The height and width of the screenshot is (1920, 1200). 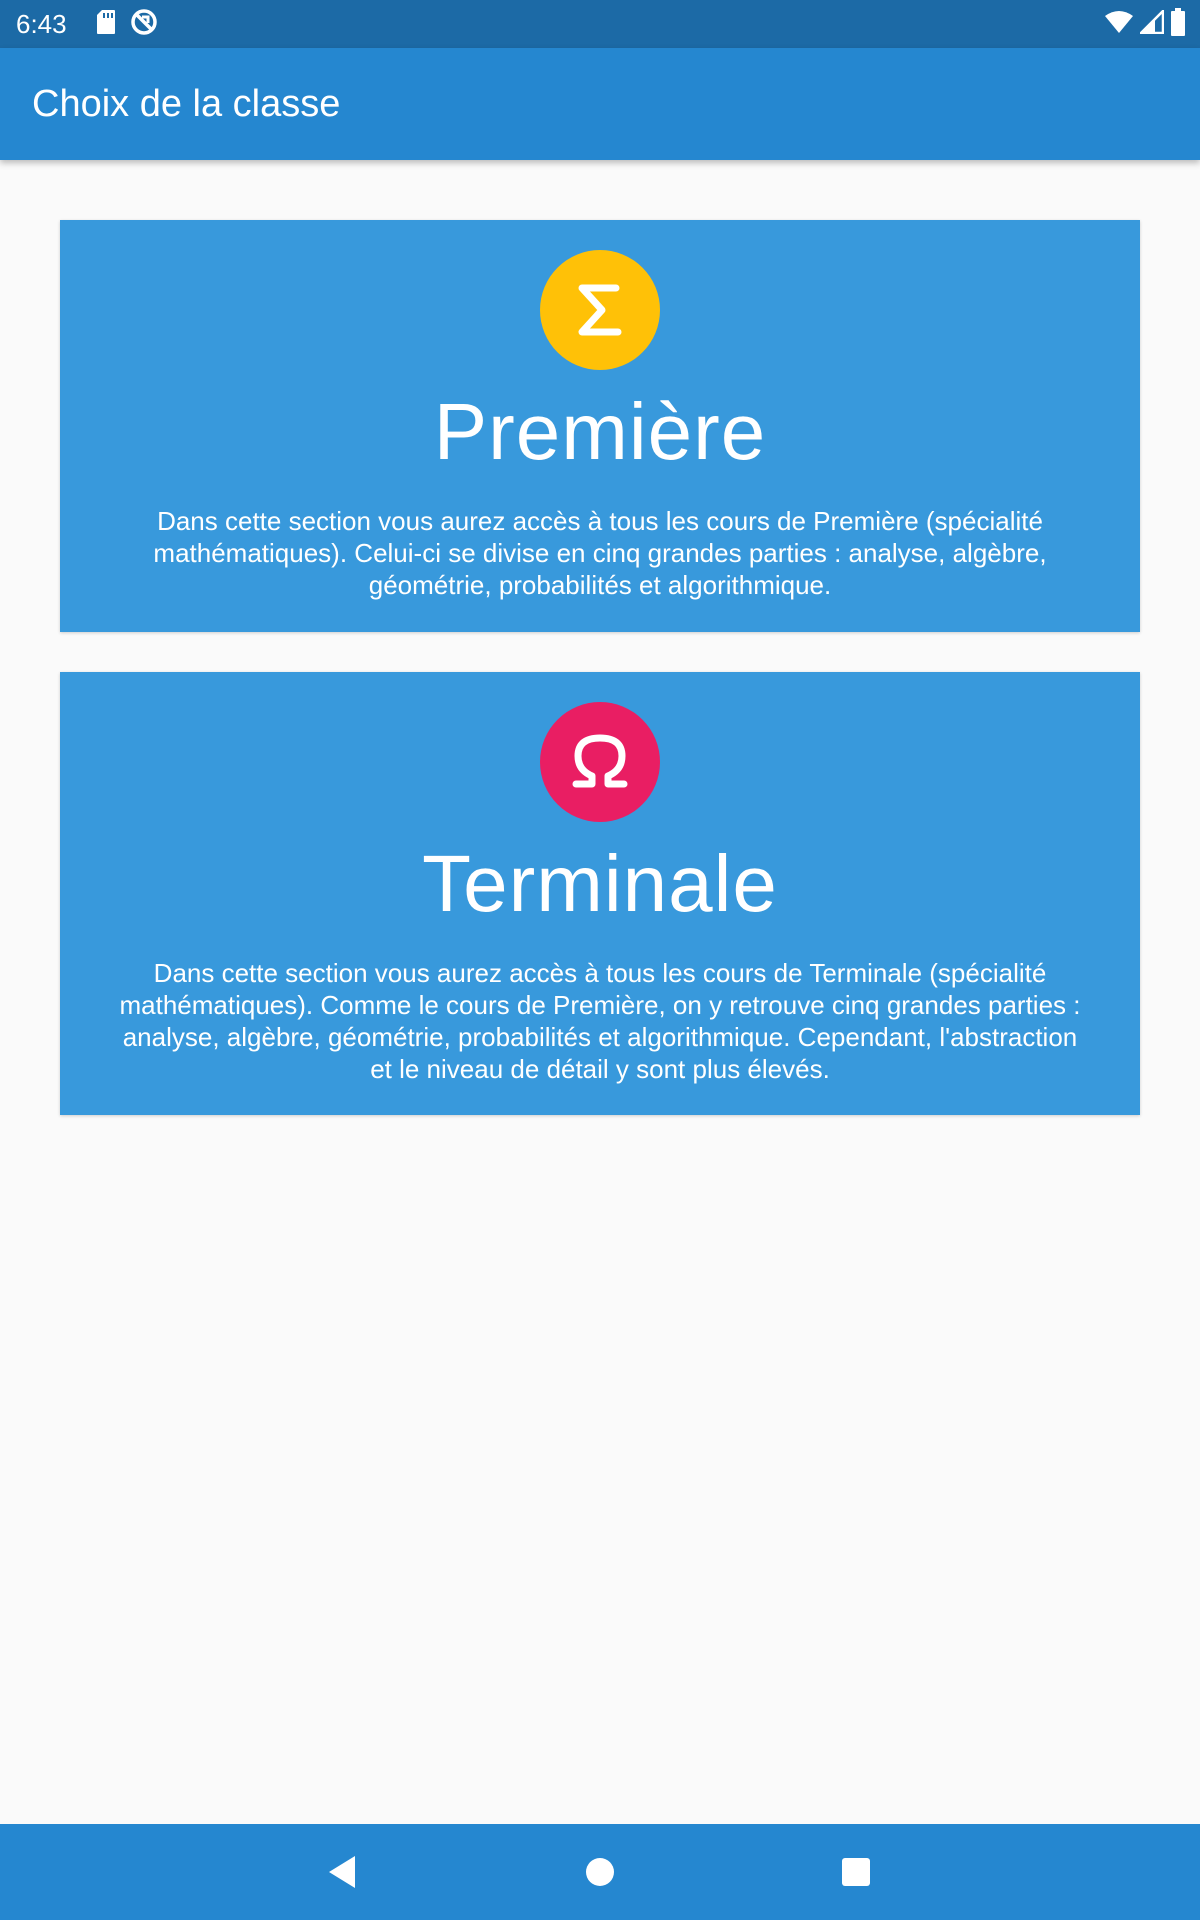 What do you see at coordinates (186, 104) in the screenshot?
I see `page-title: Choix de la classe` at bounding box center [186, 104].